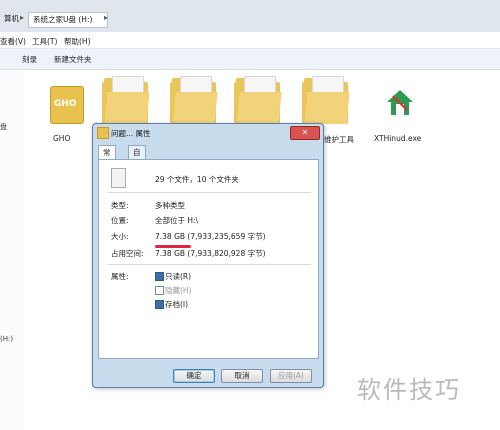 Image resolution: width=500 pixels, height=430 pixels. I want to click on disk-usage-value: 7.38 GB (7,933,820,928 字节), so click(210, 253).